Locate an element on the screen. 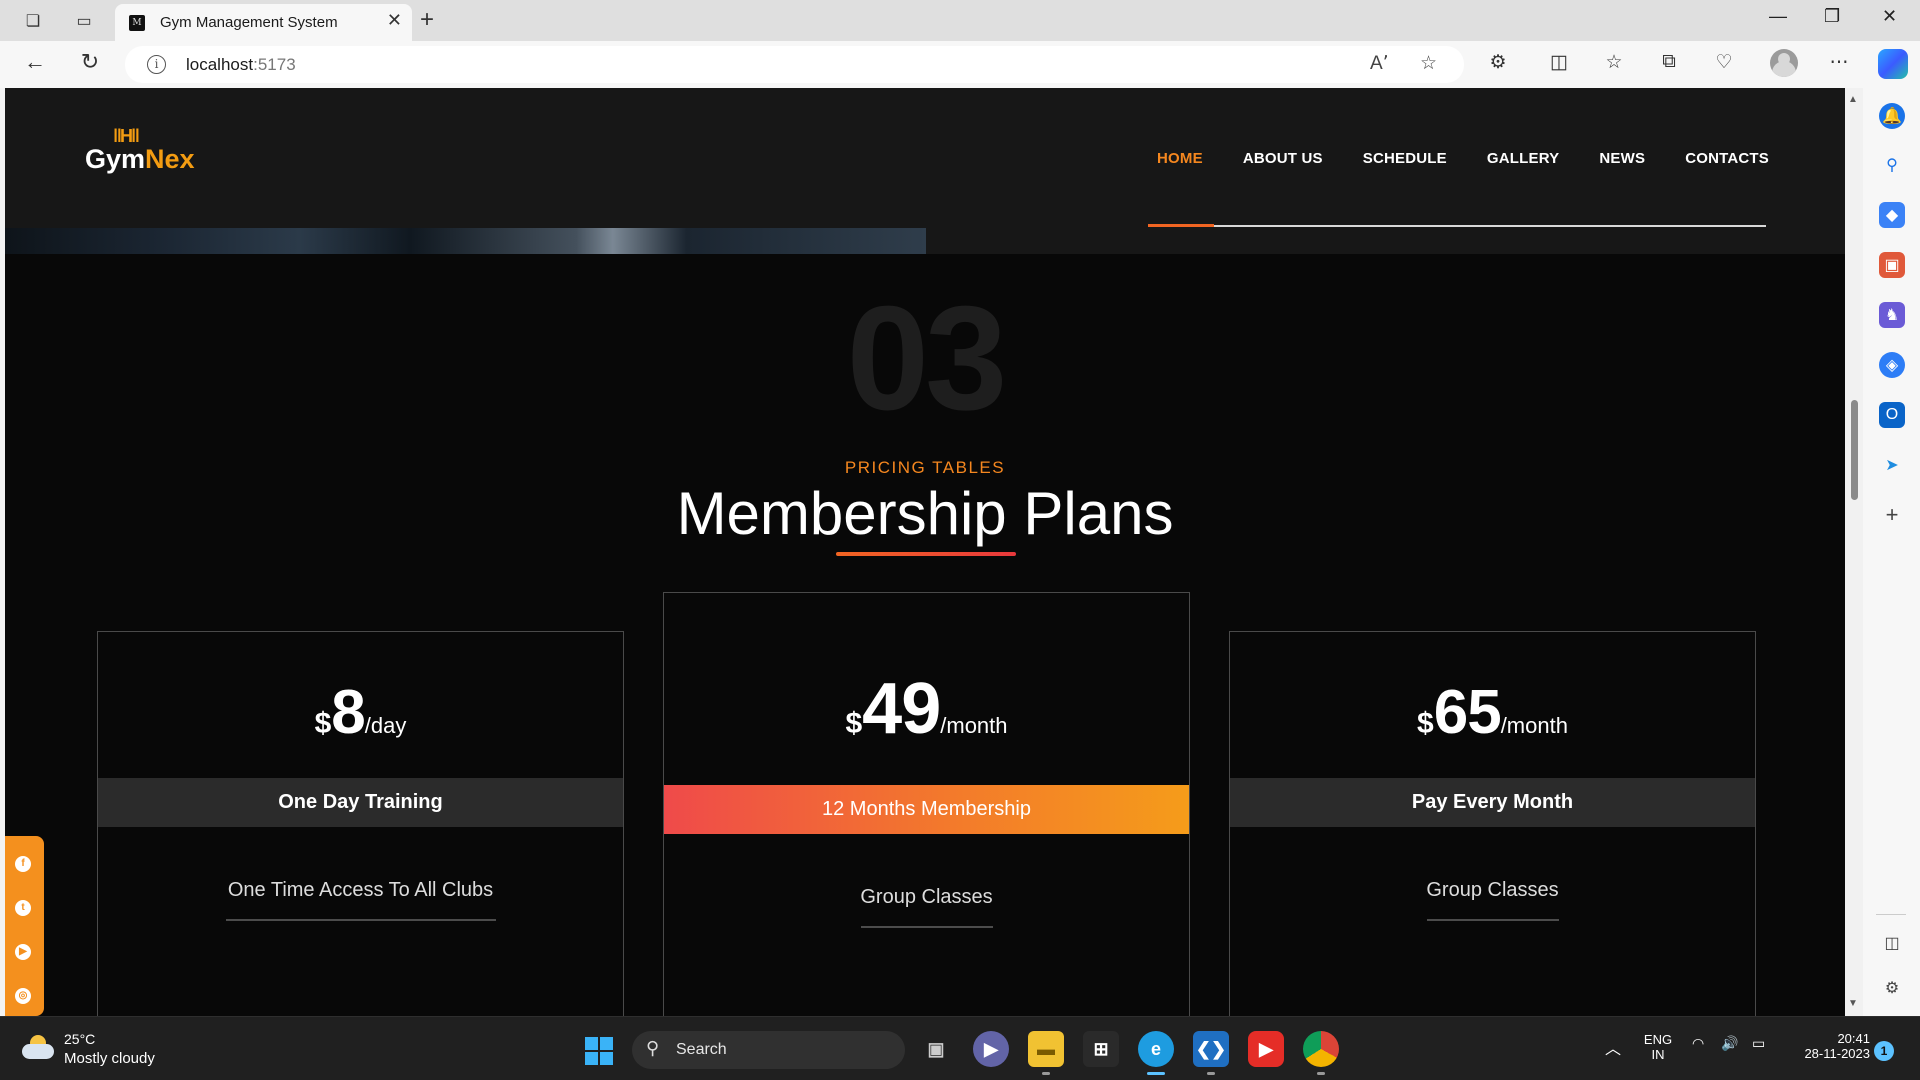 The width and height of the screenshot is (1920, 1080). notification-badge: 1 is located at coordinates (1884, 1051).